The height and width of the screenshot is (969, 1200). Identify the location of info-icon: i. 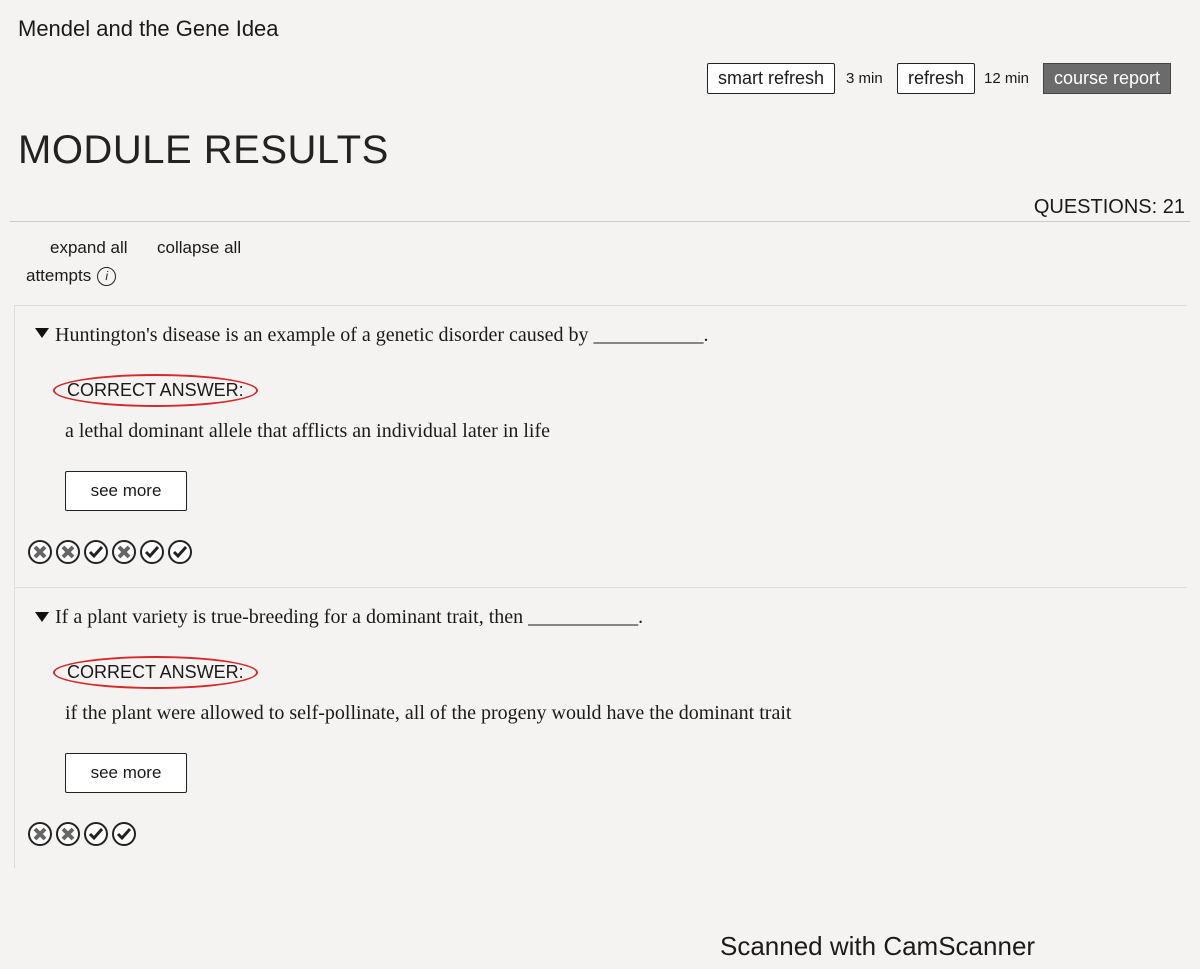
(107, 277).